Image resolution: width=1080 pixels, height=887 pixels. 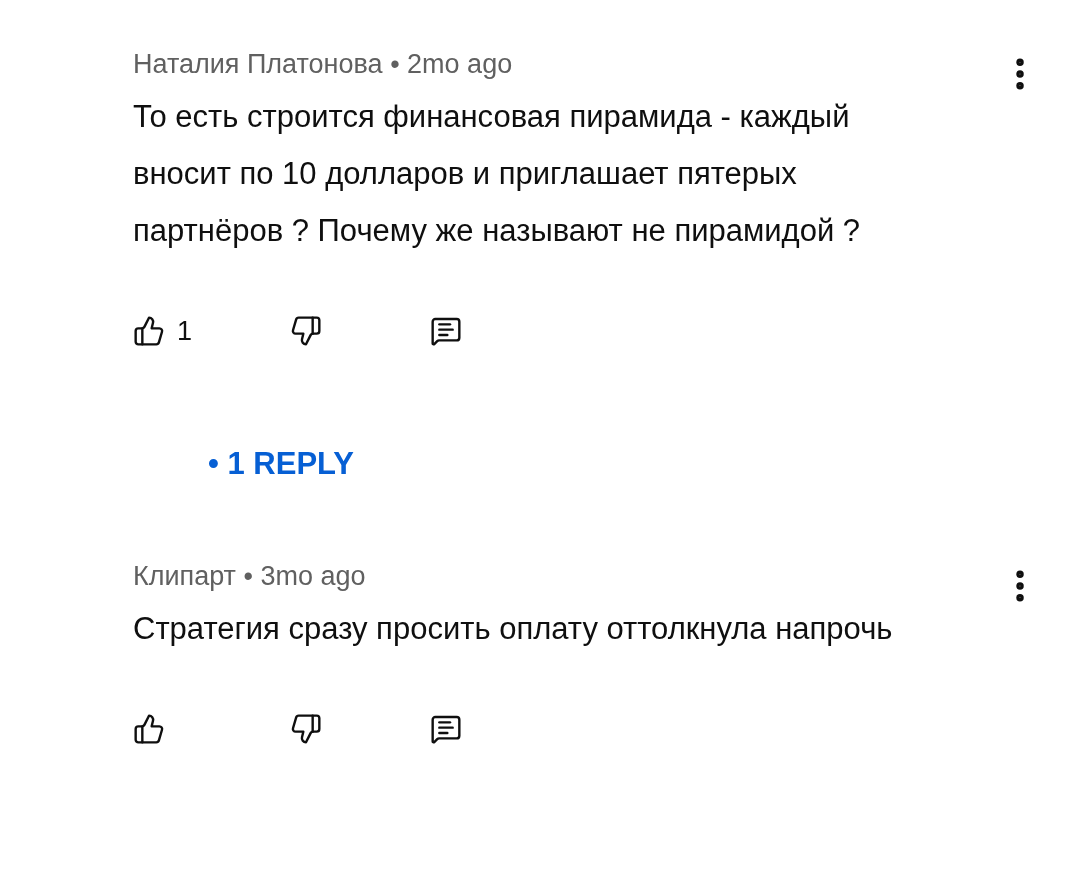 What do you see at coordinates (323, 64) in the screenshot?
I see `comment-meta: Наталия Платонова • 2mo ago` at bounding box center [323, 64].